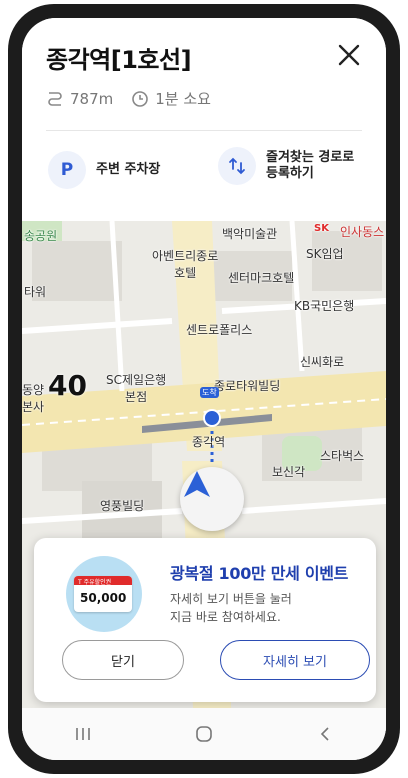 This screenshot has width=408, height=778. I want to click on route-swap-icon, so click(237, 166).